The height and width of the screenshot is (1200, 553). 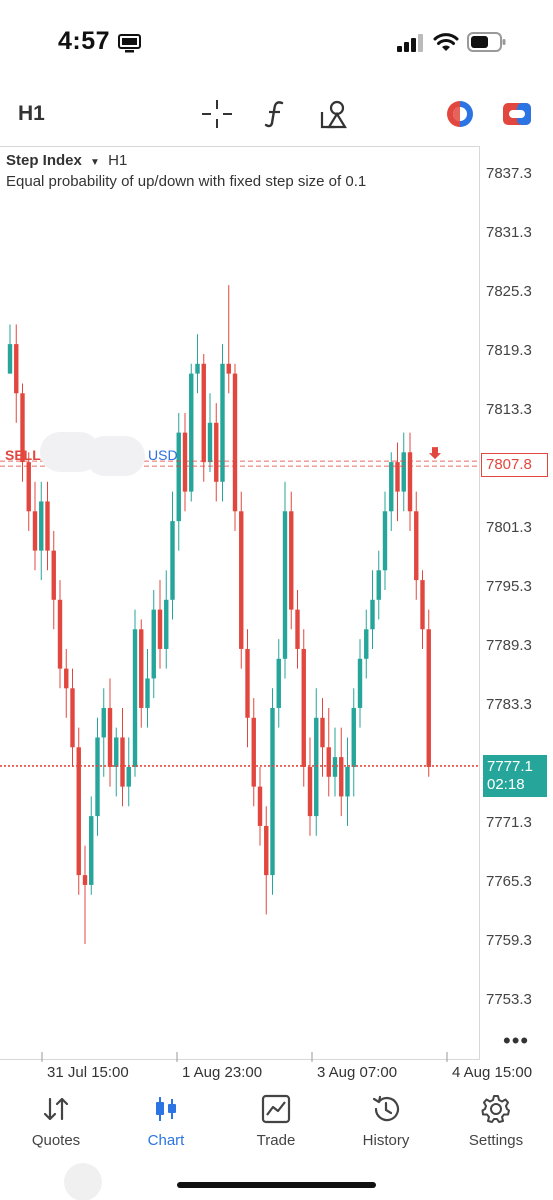 I want to click on nav-trade: Trade, so click(x=276, y=1119).